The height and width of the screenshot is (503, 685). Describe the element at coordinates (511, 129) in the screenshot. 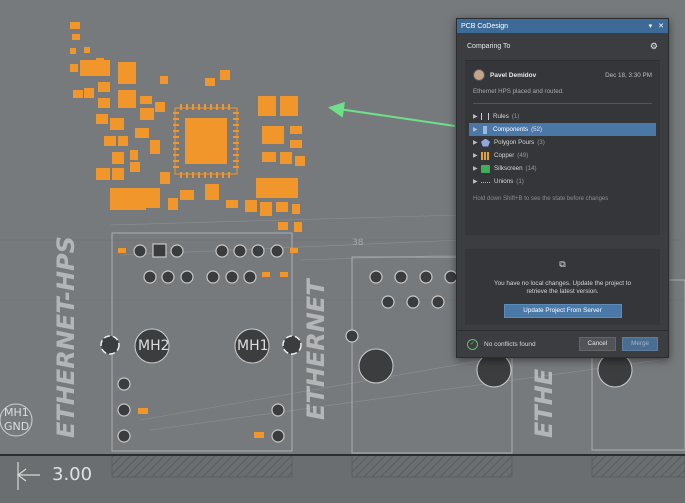

I see `tree-item-label: Components` at that location.